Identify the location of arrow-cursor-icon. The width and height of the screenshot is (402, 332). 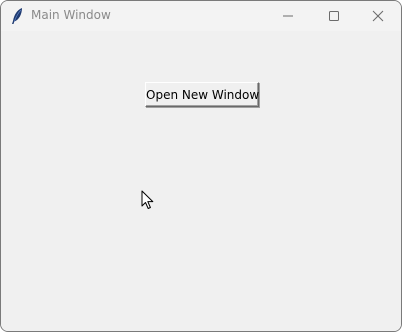
(148, 200).